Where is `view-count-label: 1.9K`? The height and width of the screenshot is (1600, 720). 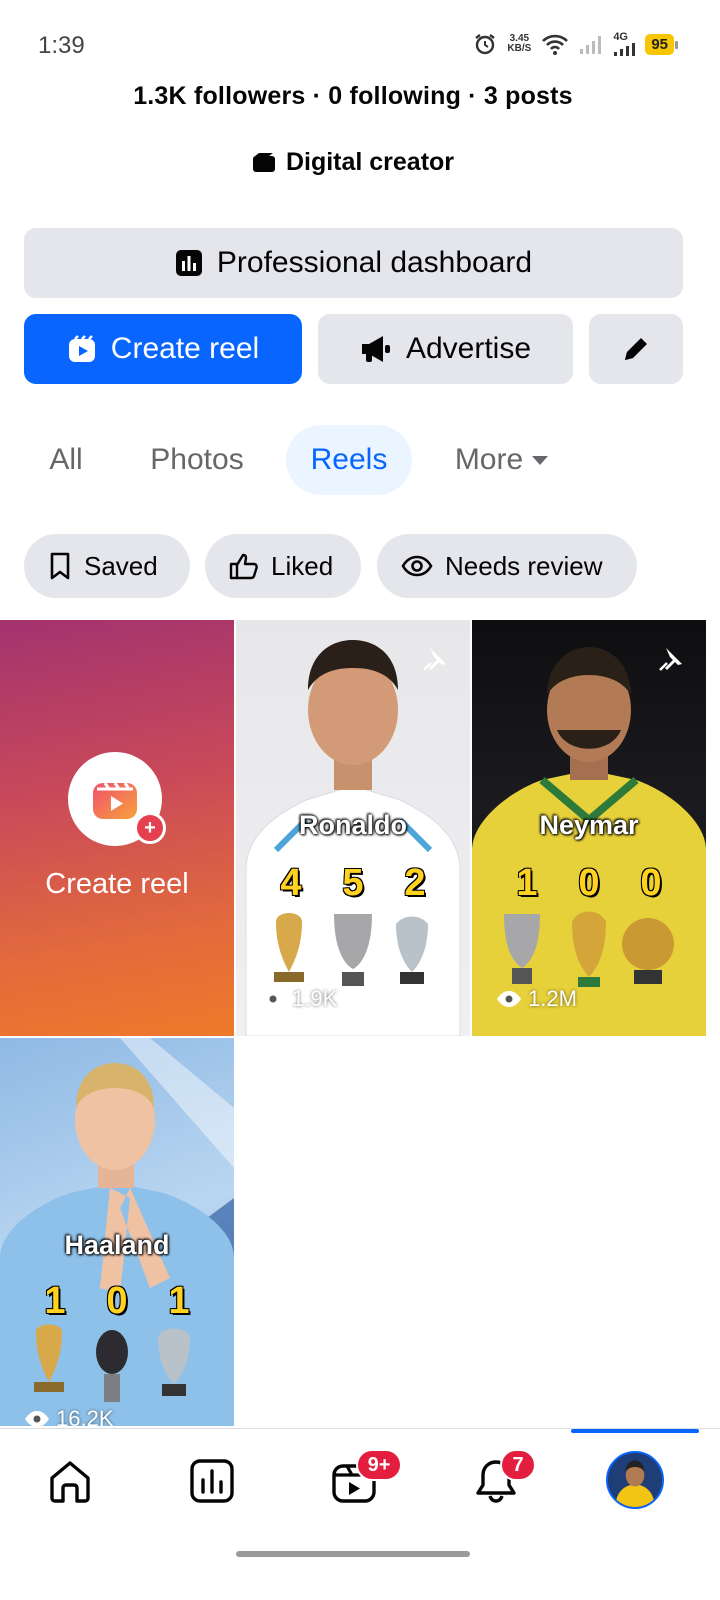 view-count-label: 1.9K is located at coordinates (315, 998).